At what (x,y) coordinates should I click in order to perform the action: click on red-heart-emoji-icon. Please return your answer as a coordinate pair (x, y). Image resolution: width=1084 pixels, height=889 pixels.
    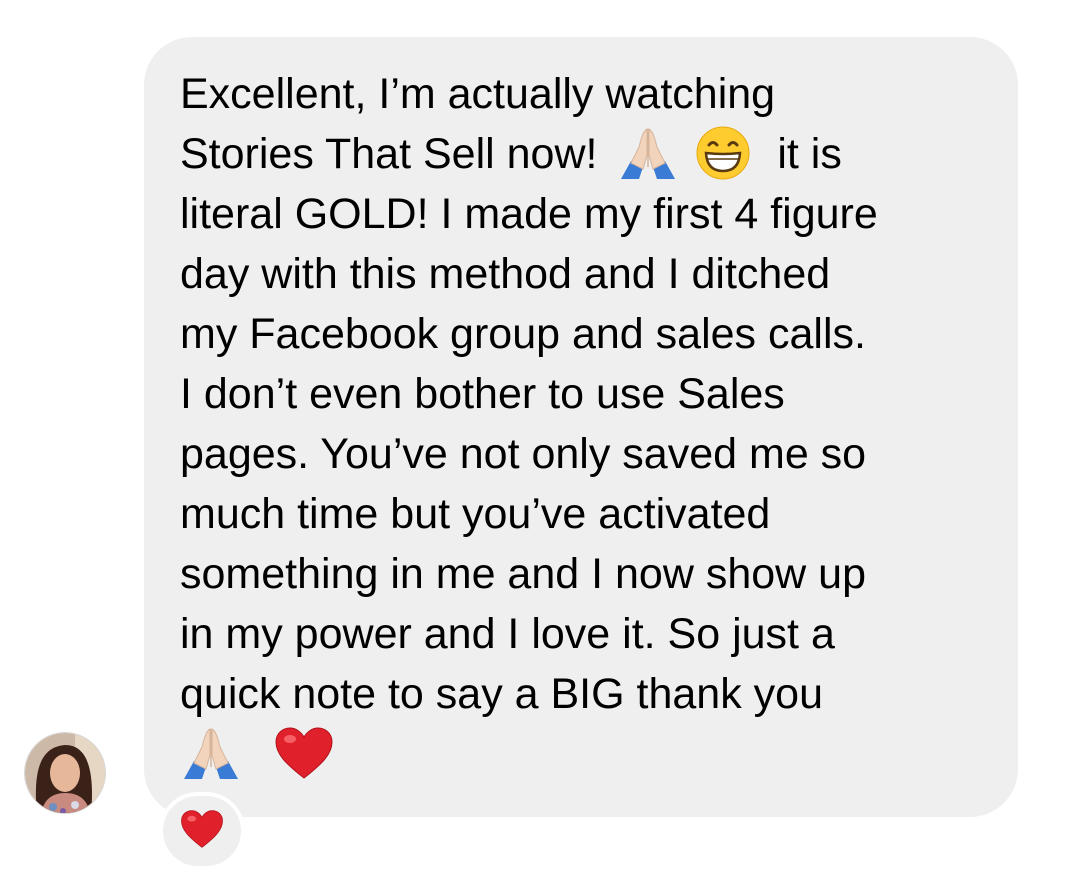
    Looking at the image, I should click on (304, 753).